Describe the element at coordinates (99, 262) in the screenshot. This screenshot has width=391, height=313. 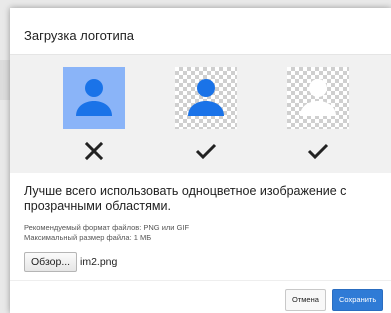
I see `selected-file-name: im2.png` at that location.